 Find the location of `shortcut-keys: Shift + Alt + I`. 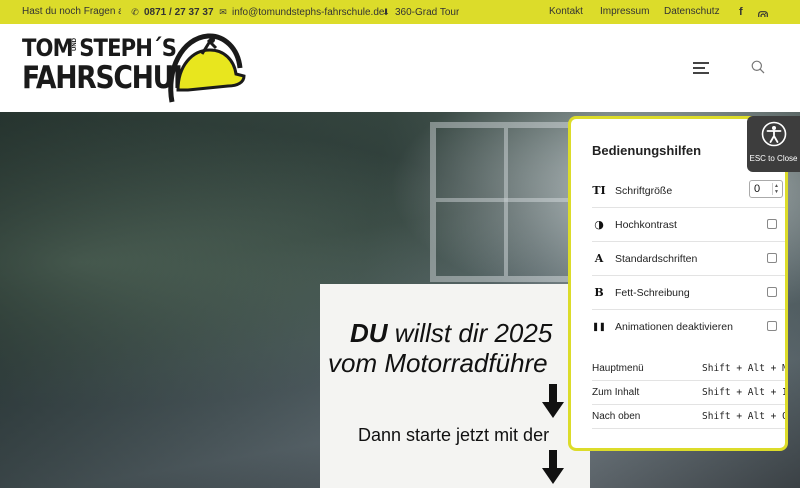

shortcut-keys: Shift + Alt + I is located at coordinates (745, 392).